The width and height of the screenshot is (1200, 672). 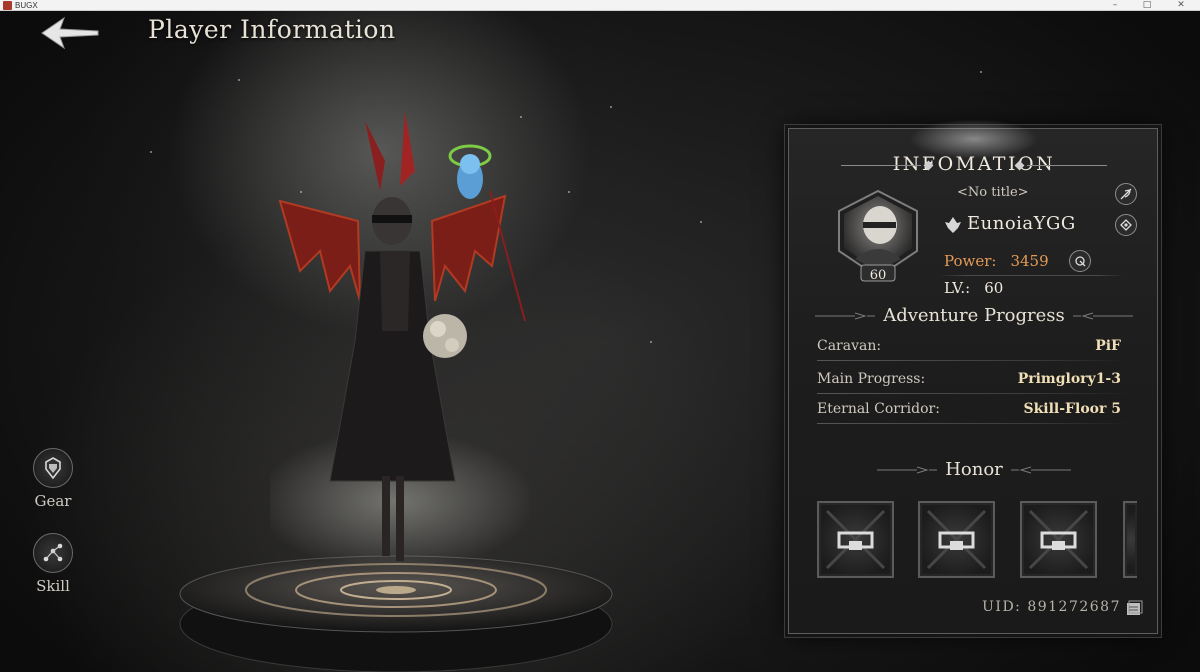 What do you see at coordinates (272, 29) in the screenshot?
I see `page-title: Player Information` at bounding box center [272, 29].